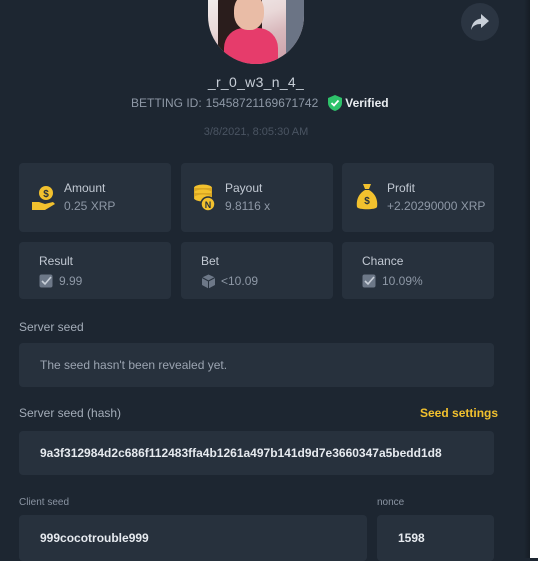  What do you see at coordinates (418, 270) in the screenshot?
I see `chance-card: Chance 10.09%` at bounding box center [418, 270].